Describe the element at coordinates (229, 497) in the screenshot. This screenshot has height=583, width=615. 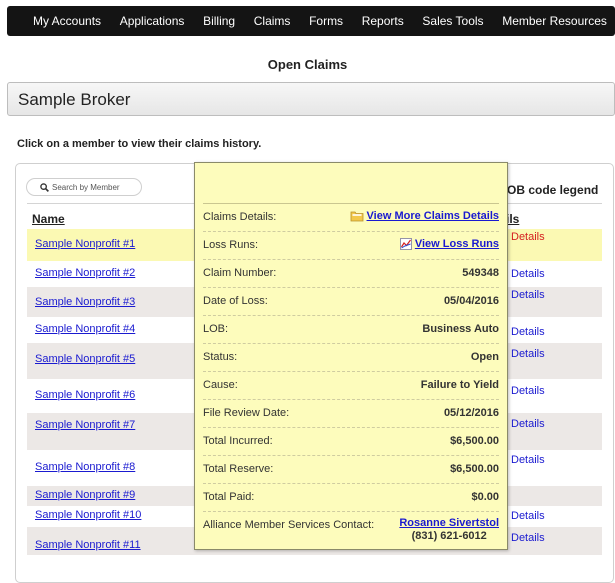
I see `total-paid-label: Total Paid:` at that location.